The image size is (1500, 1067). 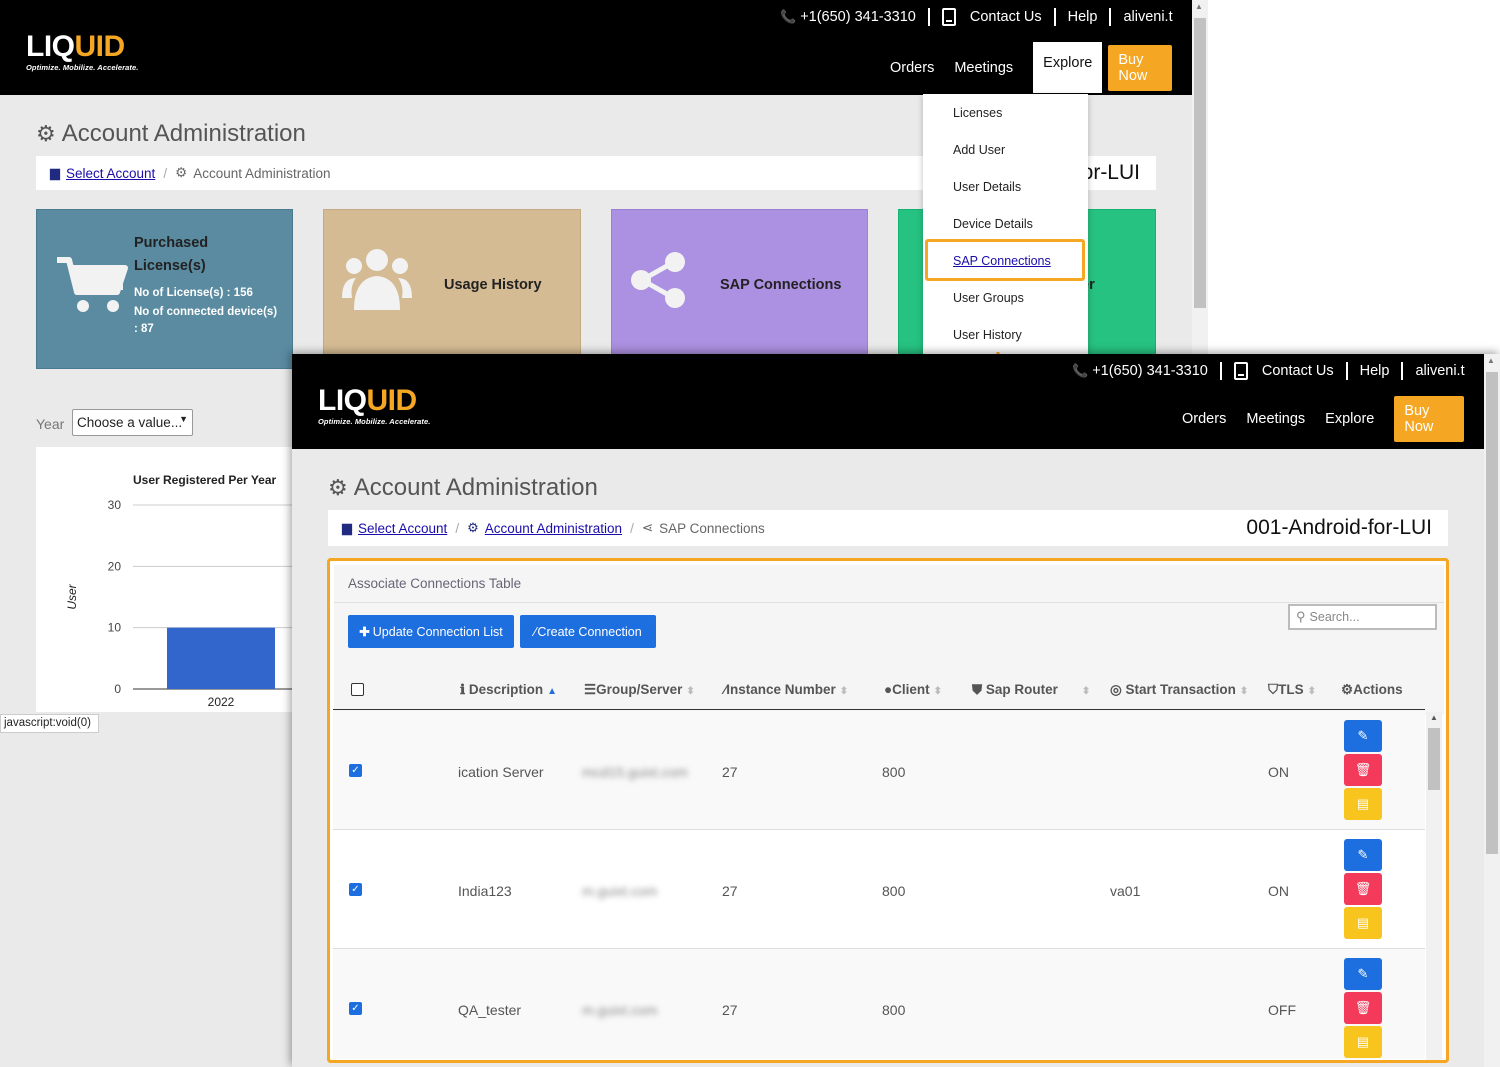 I want to click on menu-item-add-user: Add User, so click(x=979, y=150).